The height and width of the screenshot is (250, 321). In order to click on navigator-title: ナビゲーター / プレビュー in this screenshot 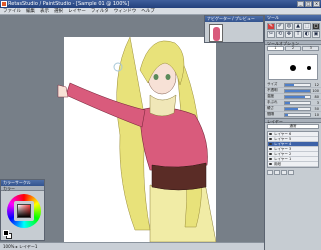, I will do `click(234, 19)`.